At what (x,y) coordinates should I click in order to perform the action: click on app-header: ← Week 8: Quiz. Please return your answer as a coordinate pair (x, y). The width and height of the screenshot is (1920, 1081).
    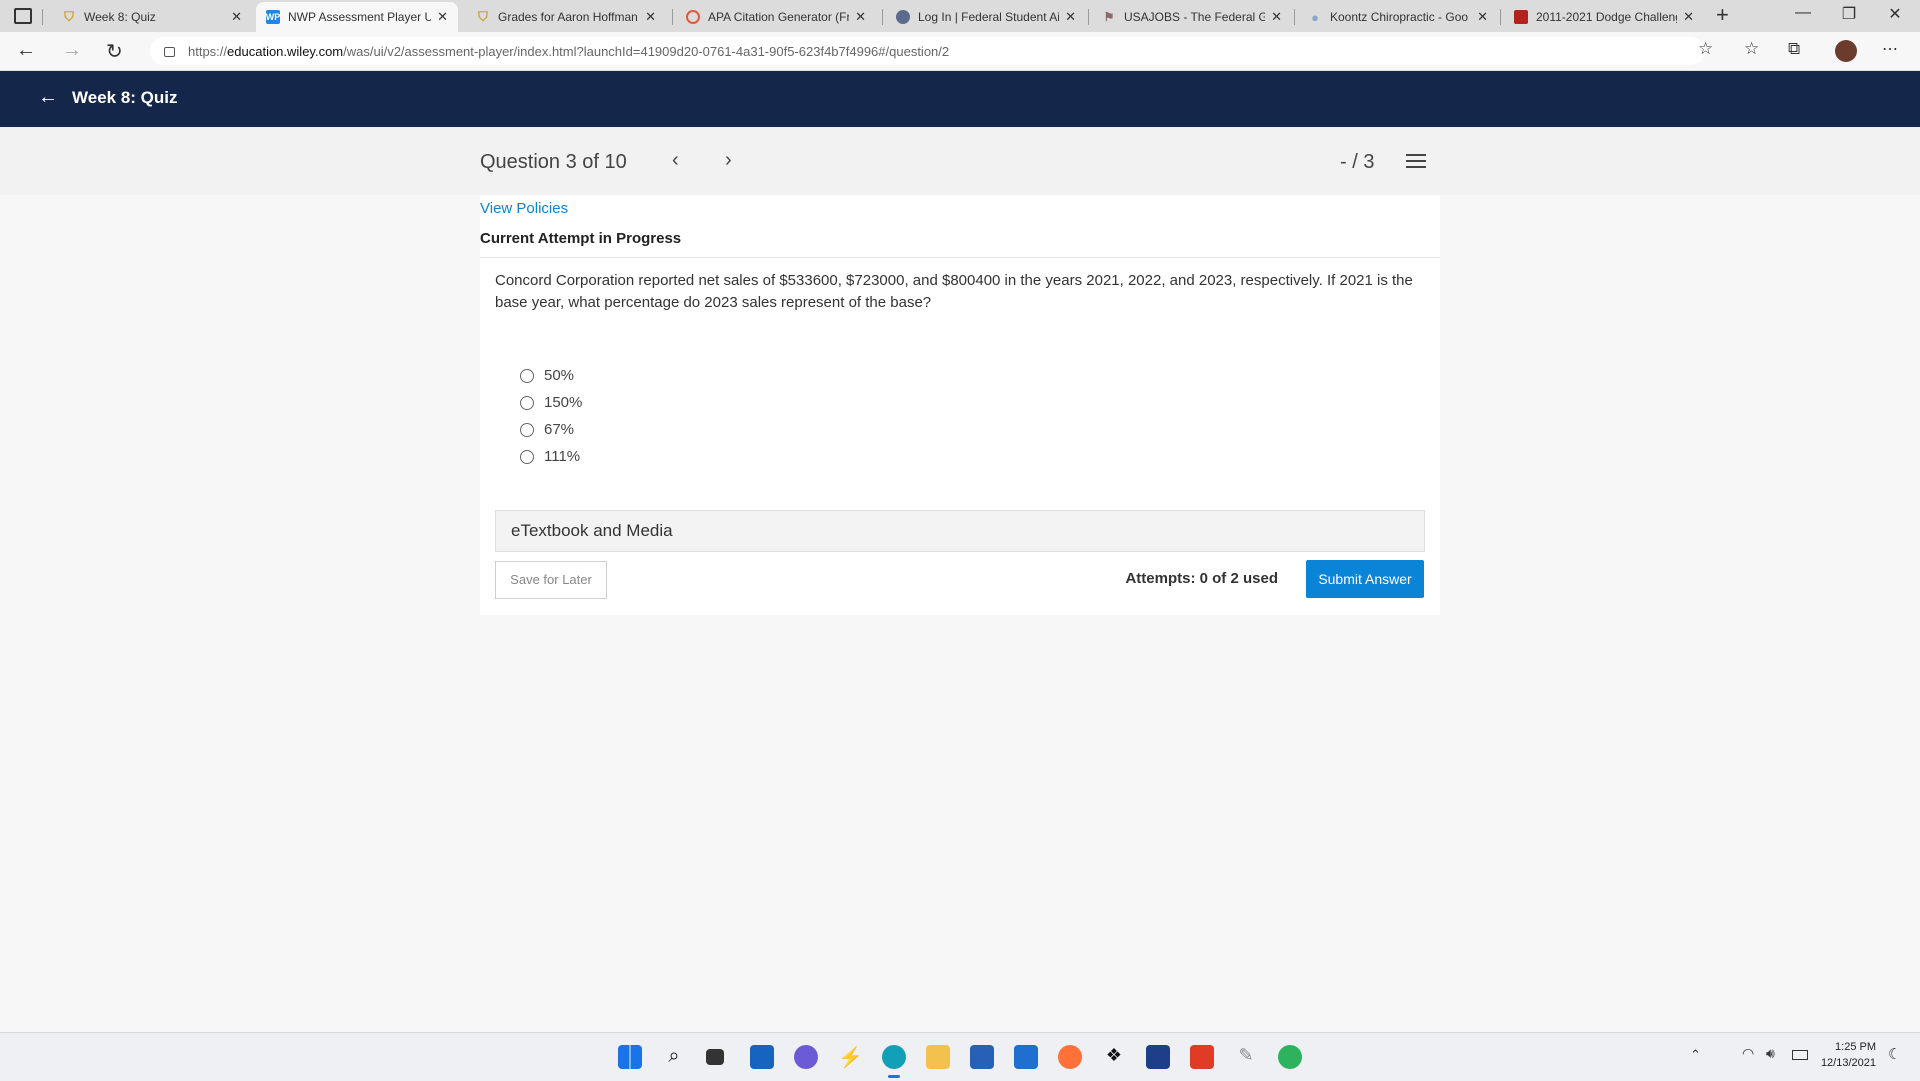
    Looking at the image, I should click on (960, 99).